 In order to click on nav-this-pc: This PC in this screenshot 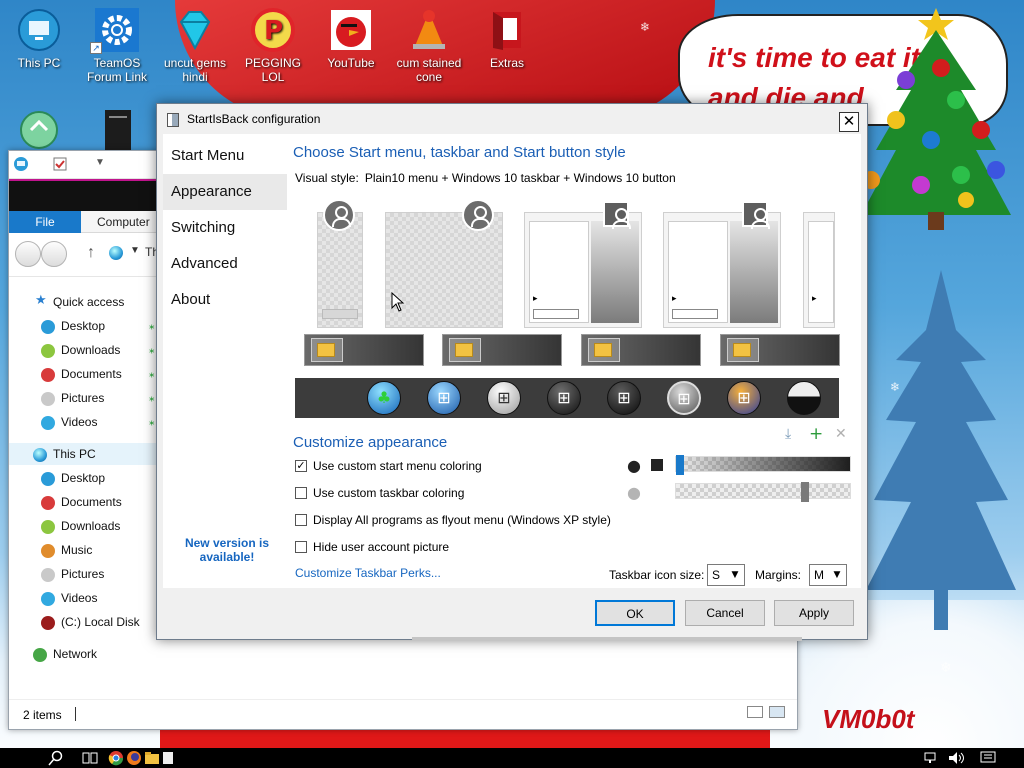, I will do `click(83, 454)`.